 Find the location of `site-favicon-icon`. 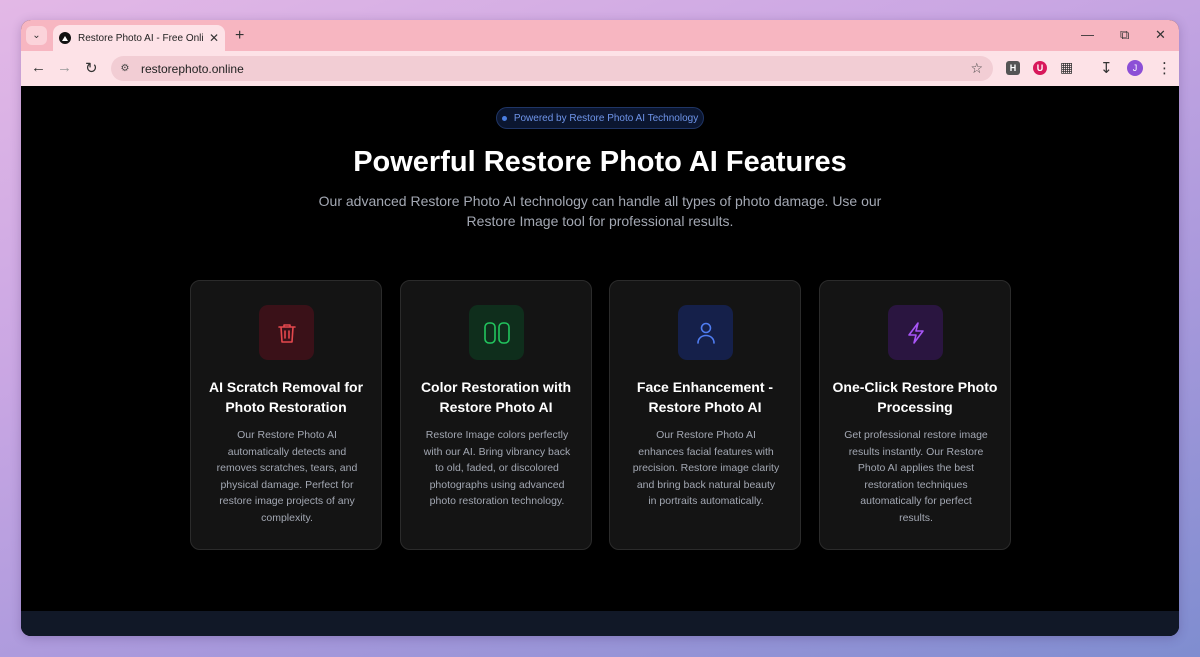

site-favicon-icon is located at coordinates (65, 38).